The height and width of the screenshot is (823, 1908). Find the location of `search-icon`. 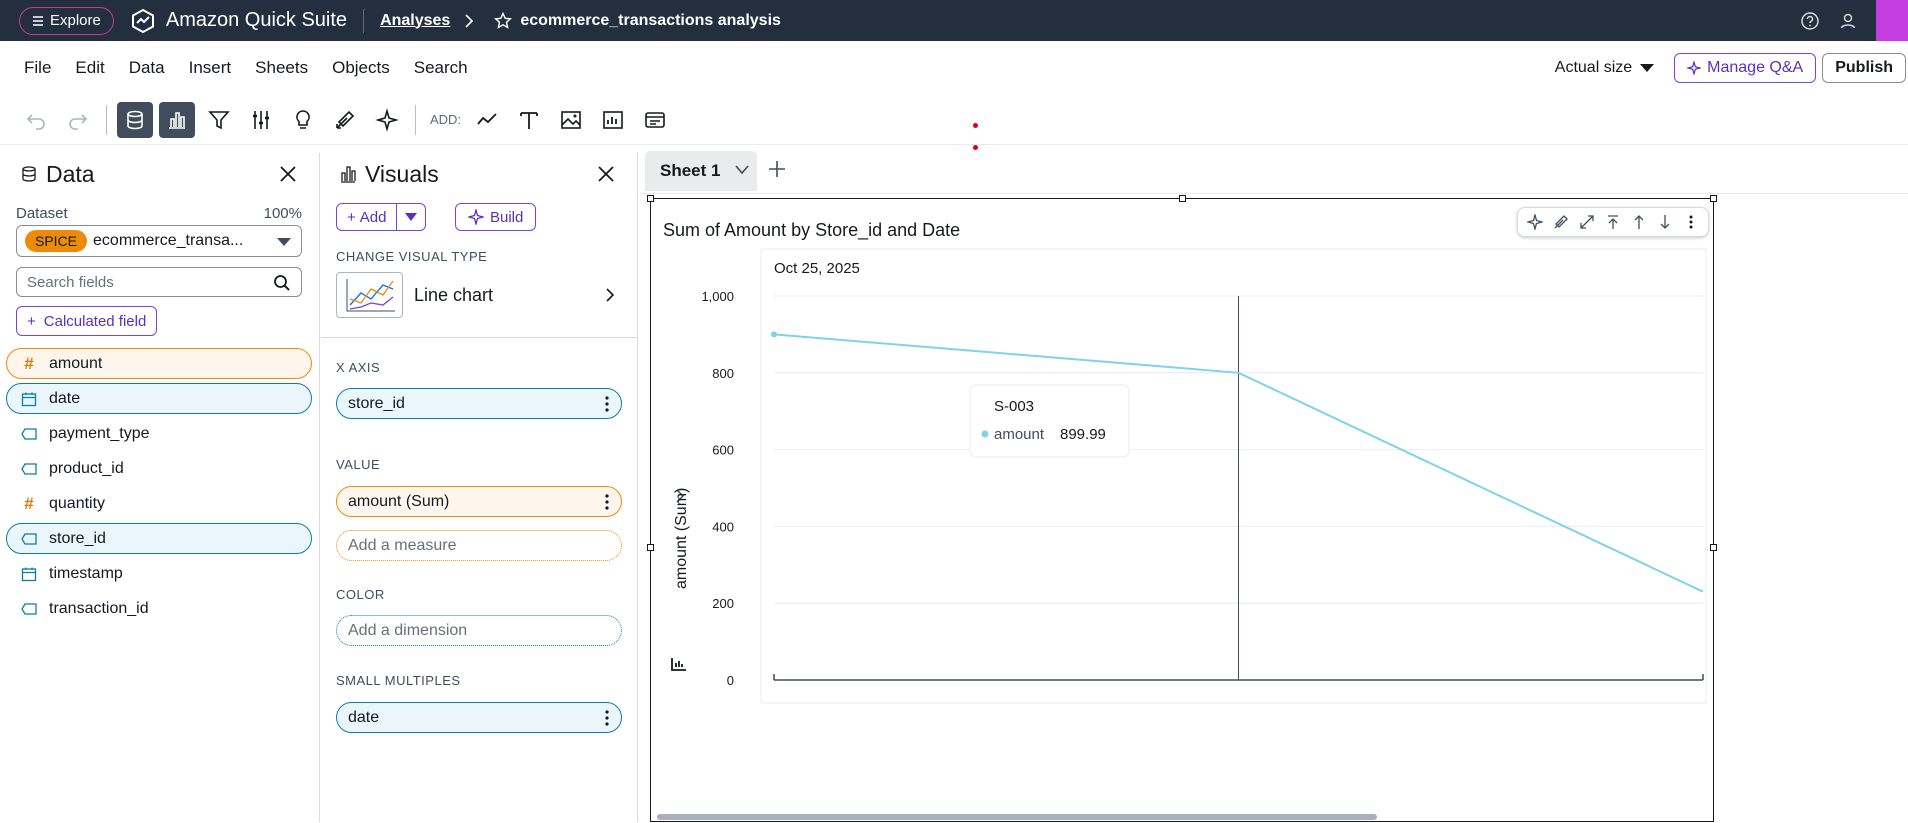

search-icon is located at coordinates (282, 283).